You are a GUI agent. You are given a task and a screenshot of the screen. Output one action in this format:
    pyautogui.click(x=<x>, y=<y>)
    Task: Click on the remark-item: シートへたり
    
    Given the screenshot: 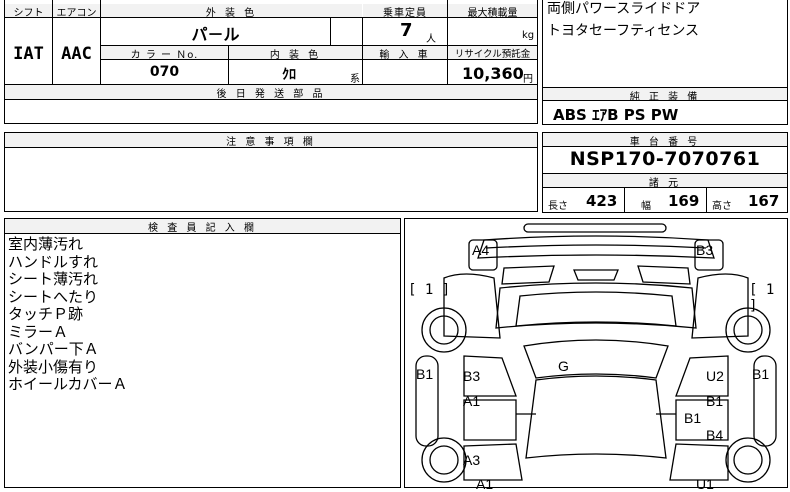 What is the action you would take?
    pyautogui.click(x=53, y=296)
    